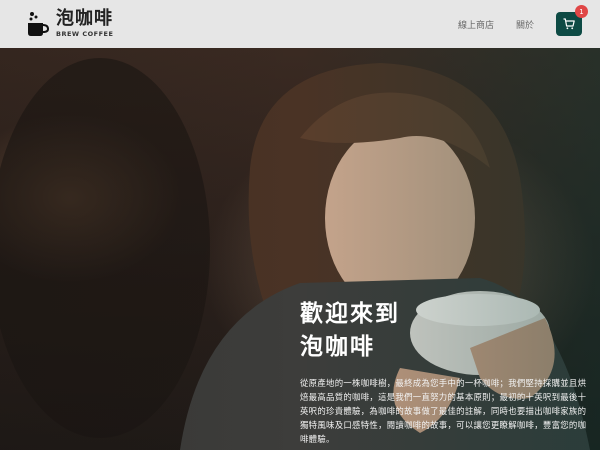  I want to click on nav-link-shop: 線上商店, so click(476, 24).